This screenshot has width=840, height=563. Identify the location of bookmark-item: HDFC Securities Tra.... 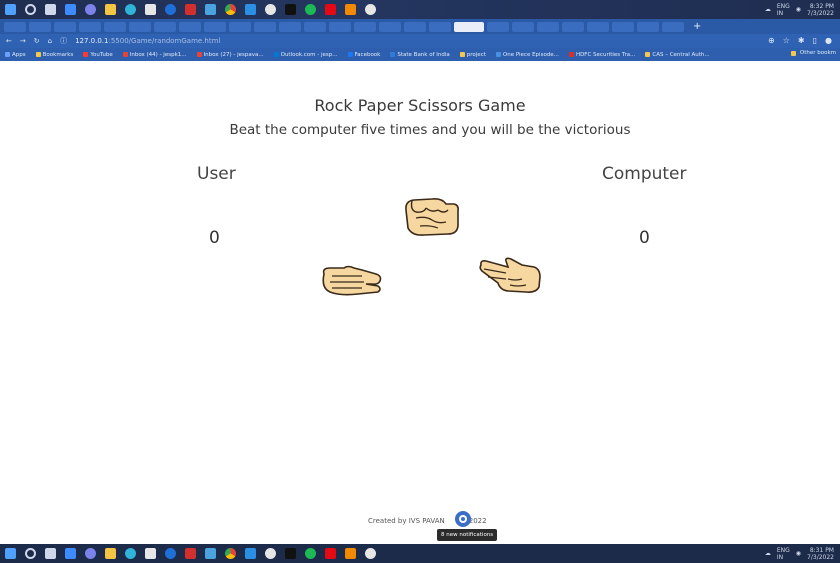
(601, 55).